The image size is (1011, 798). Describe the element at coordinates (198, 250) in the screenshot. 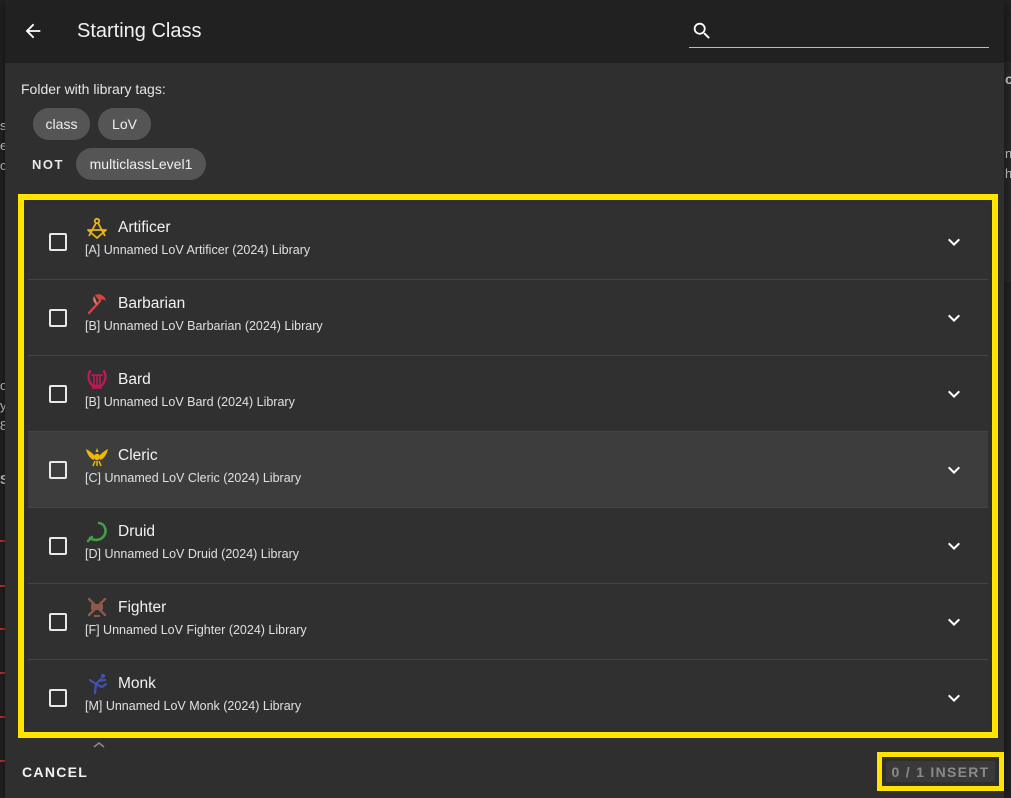

I see `item-library: [A] Unnamed LoV Artificer (2024) Library` at that location.